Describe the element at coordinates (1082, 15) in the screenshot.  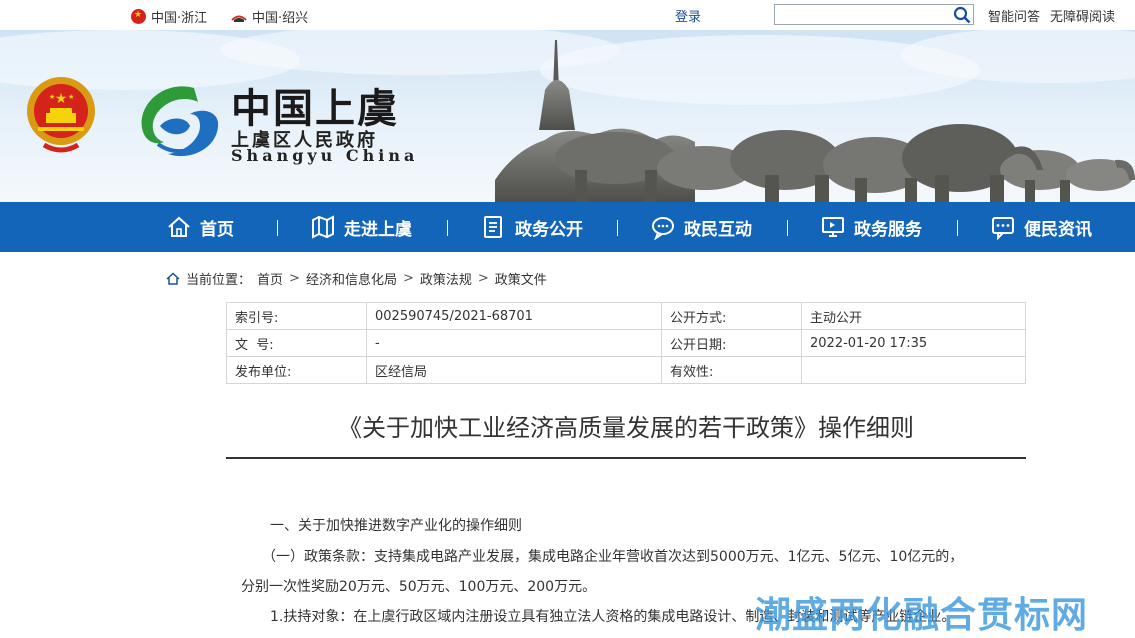
I see `accessibility-link: 无障碍阅读` at that location.